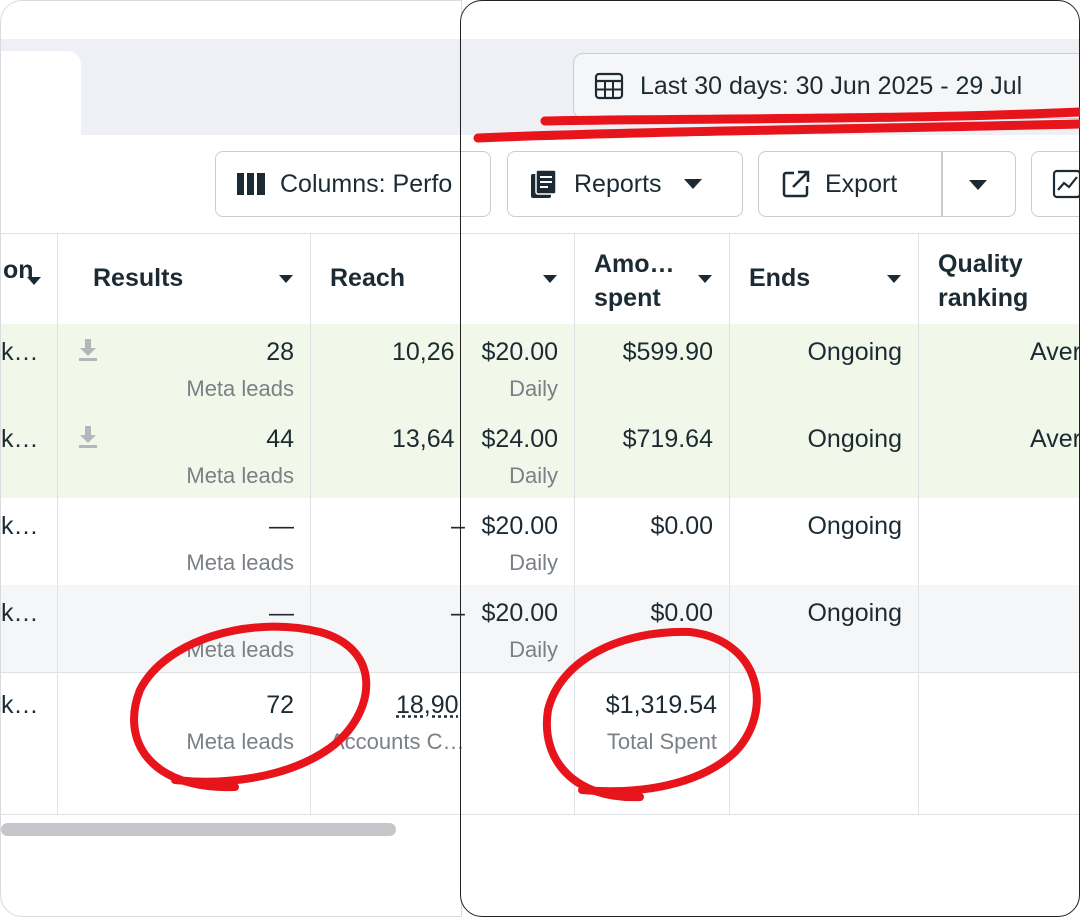 This screenshot has height=917, width=1080. I want to click on header-reach: Reach, so click(385, 279).